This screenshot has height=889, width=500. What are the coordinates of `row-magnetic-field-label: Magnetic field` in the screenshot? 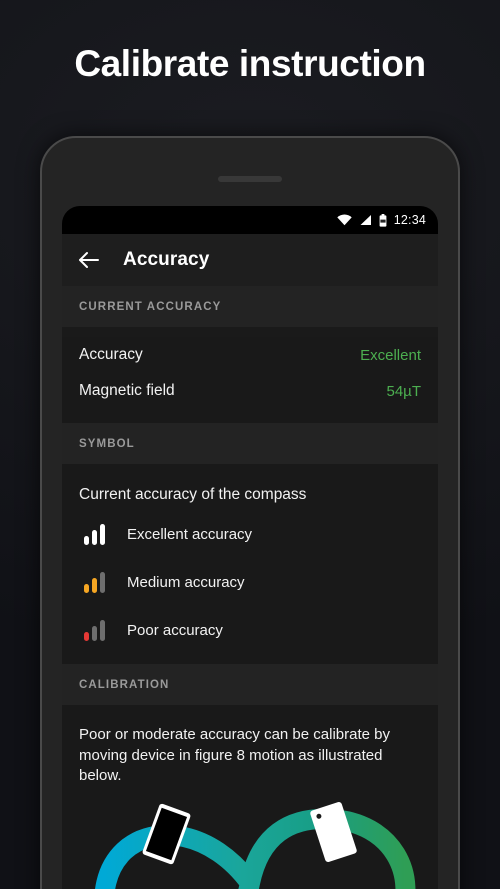 It's located at (127, 390).